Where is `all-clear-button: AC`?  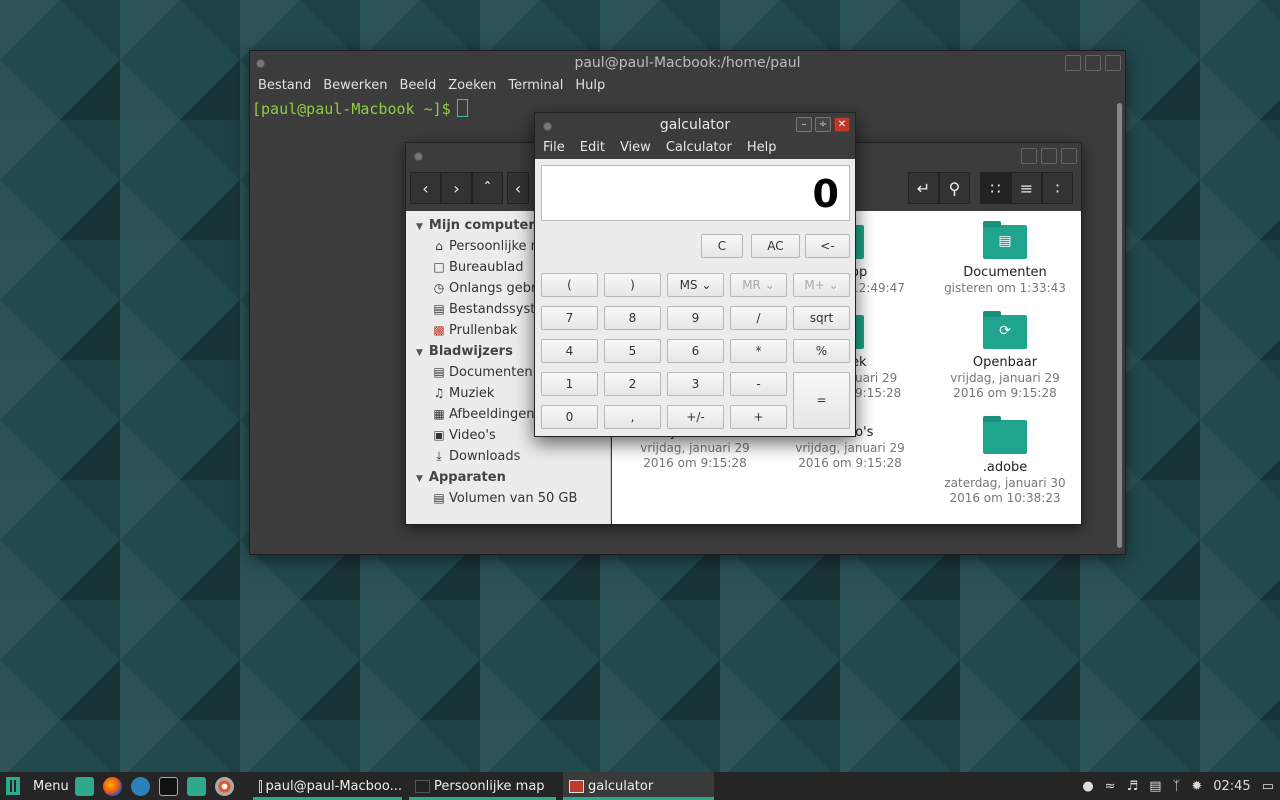
all-clear-button: AC is located at coordinates (775, 246).